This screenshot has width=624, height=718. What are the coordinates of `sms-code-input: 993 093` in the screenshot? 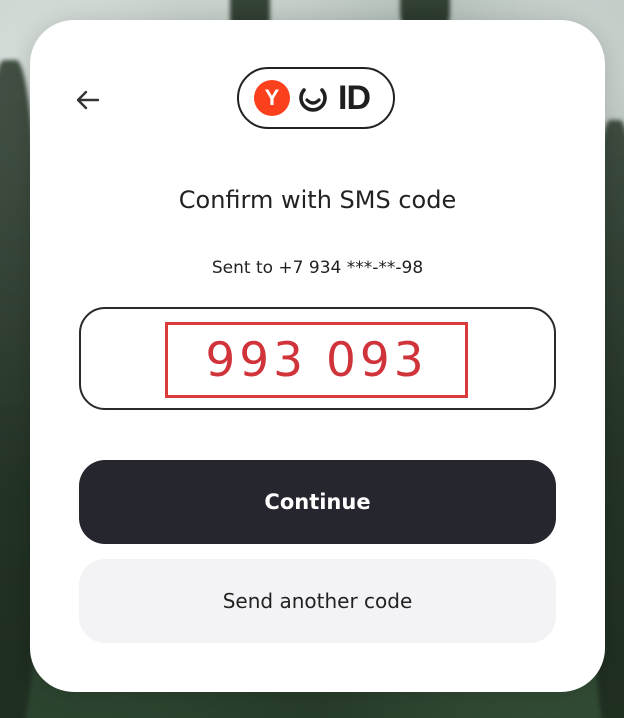 It's located at (317, 358).